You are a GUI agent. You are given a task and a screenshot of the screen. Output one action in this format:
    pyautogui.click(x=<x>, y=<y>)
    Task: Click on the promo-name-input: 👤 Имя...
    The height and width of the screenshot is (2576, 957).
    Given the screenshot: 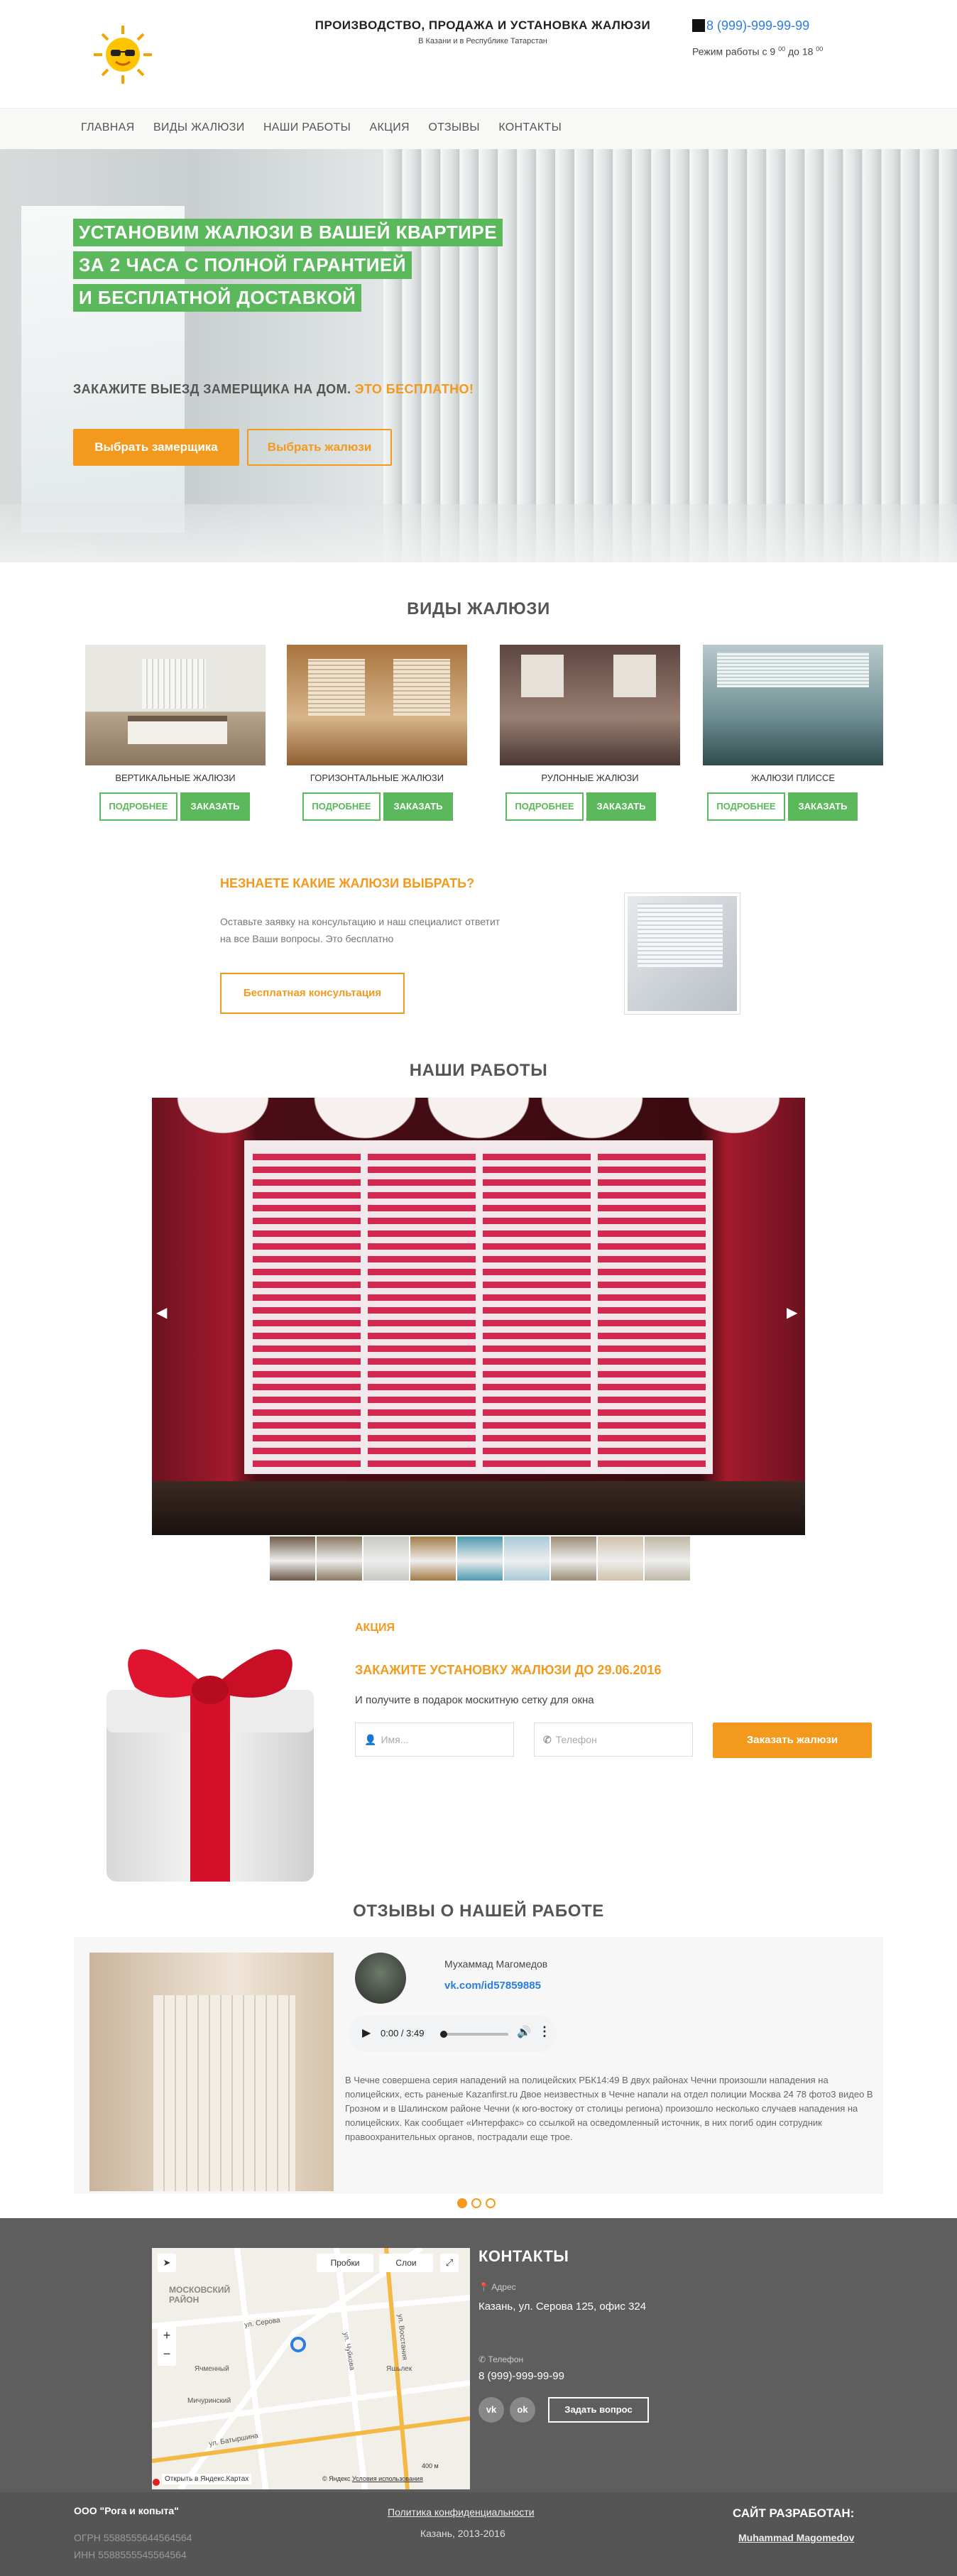 What is the action you would take?
    pyautogui.click(x=435, y=1740)
    